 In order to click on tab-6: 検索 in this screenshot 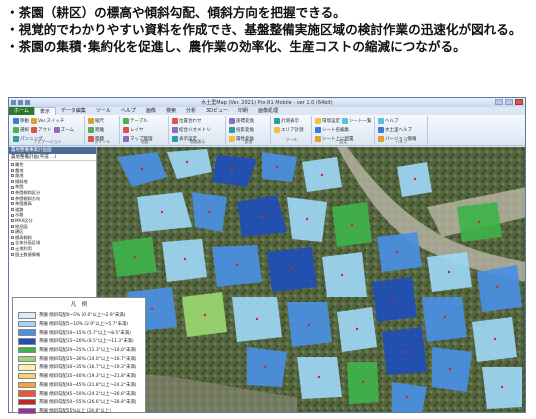, I will do `click(171, 111)`.